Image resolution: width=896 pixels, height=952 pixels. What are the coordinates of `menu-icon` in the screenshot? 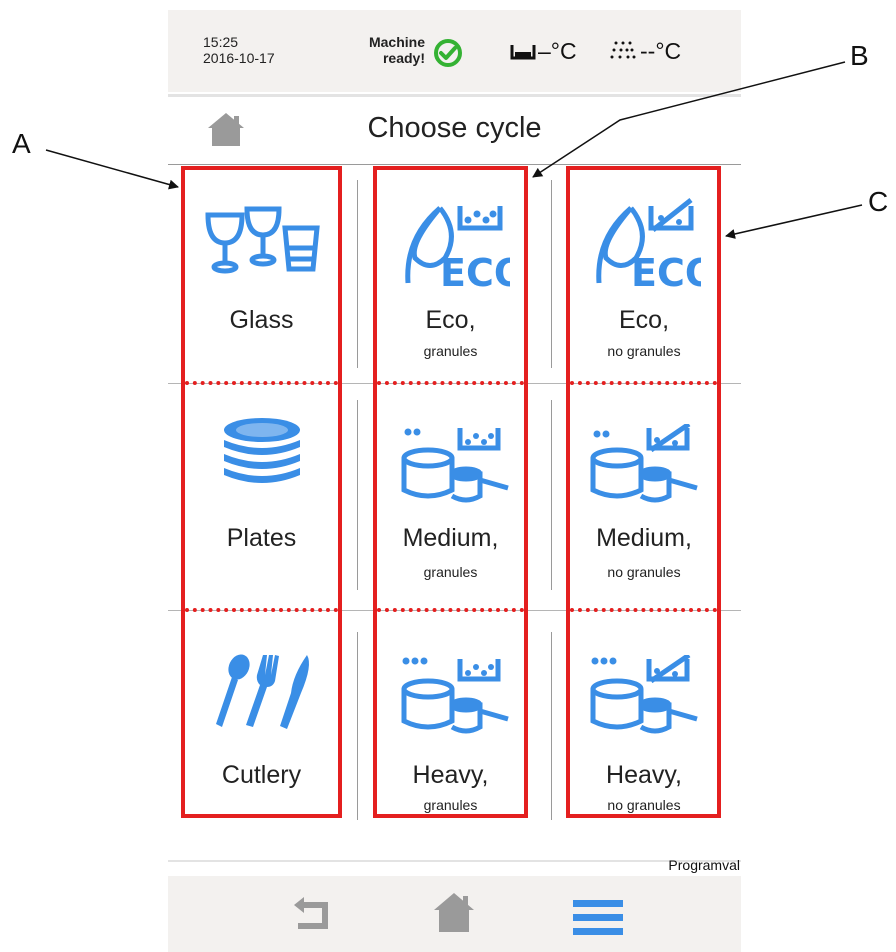 It's located at (598, 918).